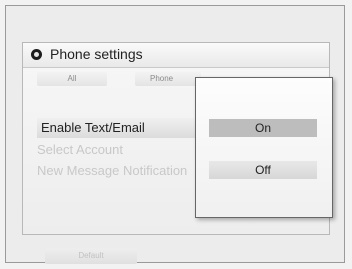 This screenshot has height=269, width=352. What do you see at coordinates (36, 54) in the screenshot?
I see `settings-dot-icon` at bounding box center [36, 54].